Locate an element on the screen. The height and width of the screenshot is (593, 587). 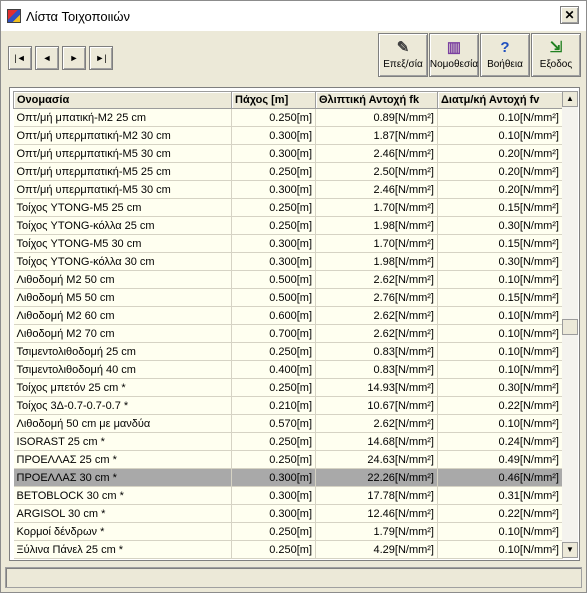
cell-name: Ξύλινα Πάνελ 25 cm * is located at coordinates (122, 549).